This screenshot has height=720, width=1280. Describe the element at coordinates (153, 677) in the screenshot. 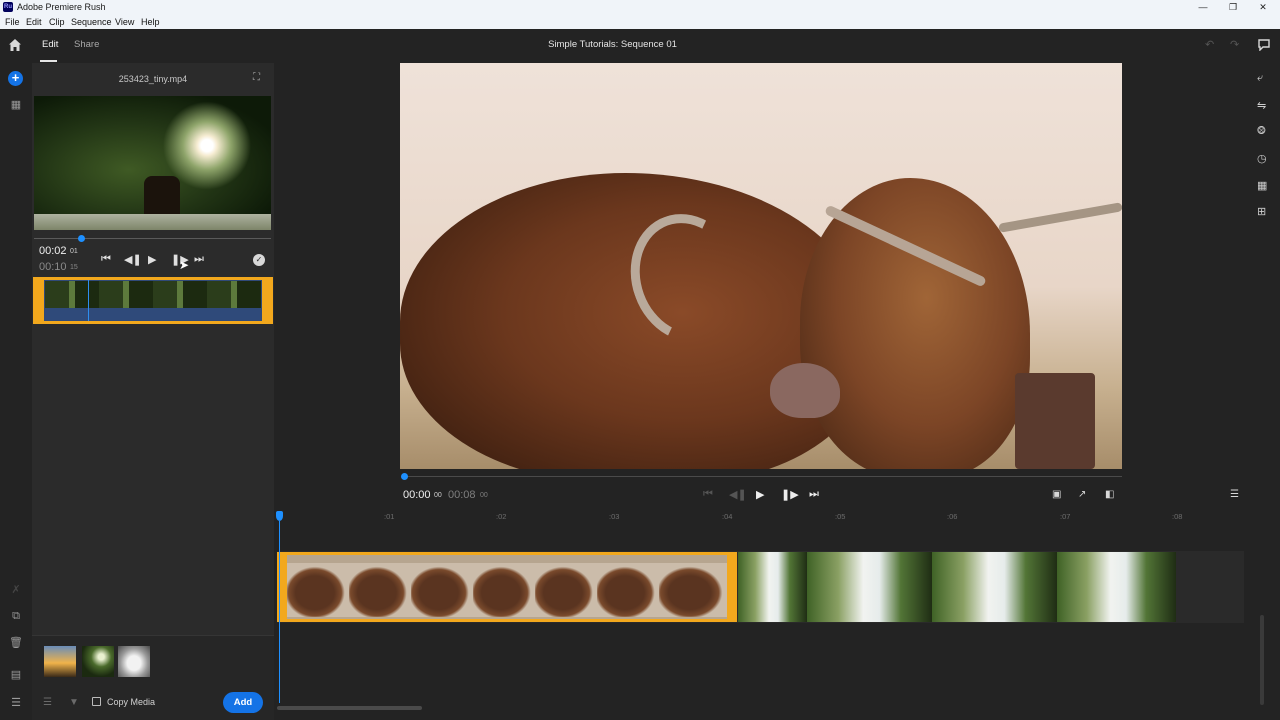

I see `media-bin: ☰ ▼ Copy Media Add` at that location.